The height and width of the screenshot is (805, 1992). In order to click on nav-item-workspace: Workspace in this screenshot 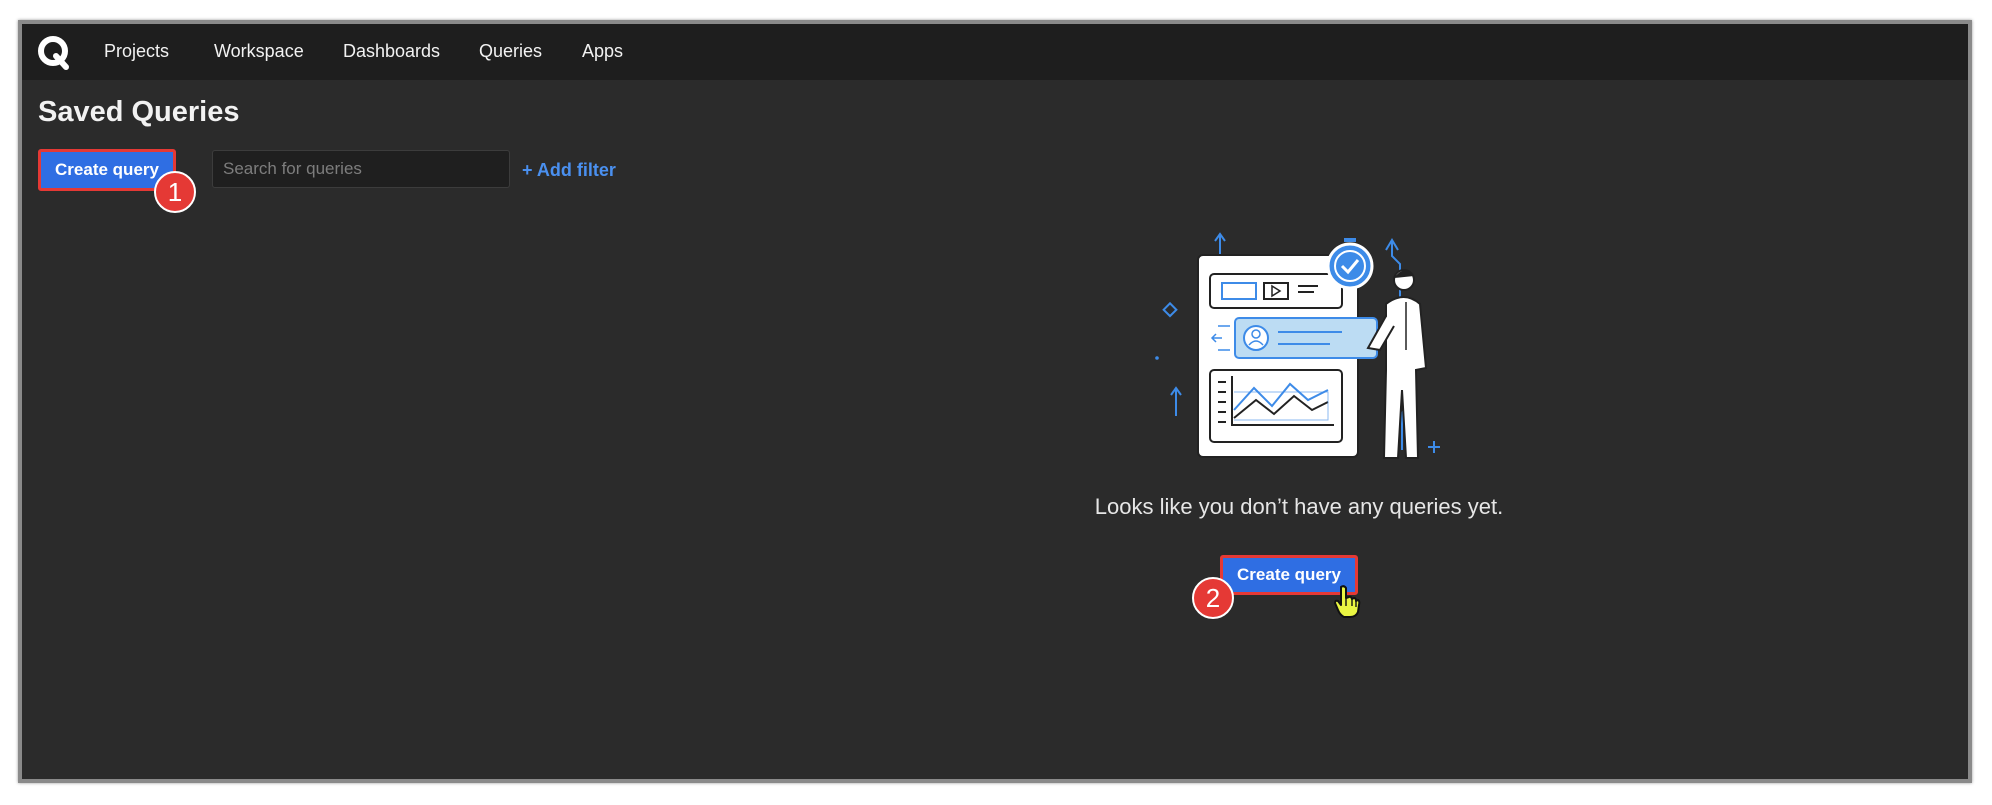, I will do `click(259, 51)`.